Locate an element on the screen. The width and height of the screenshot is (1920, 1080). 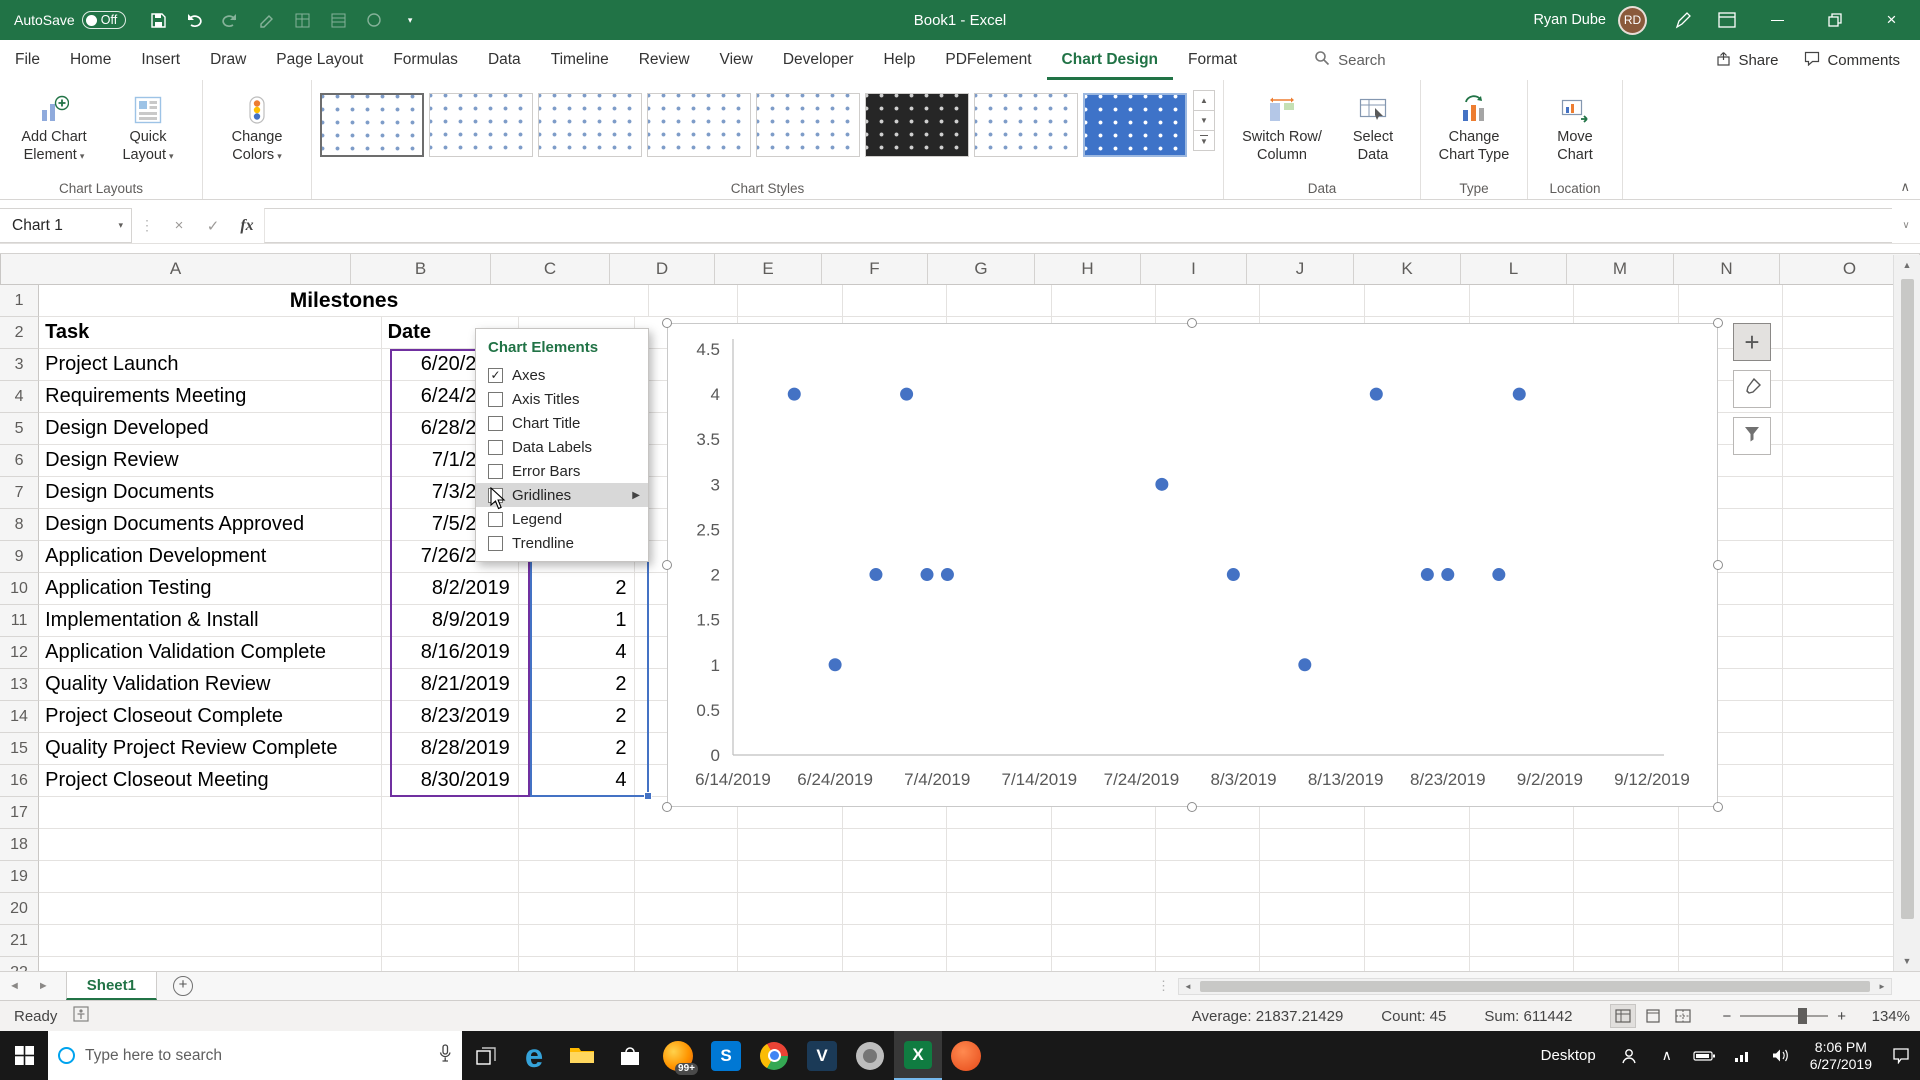
cell-h22 is located at coordinates (1104, 964).